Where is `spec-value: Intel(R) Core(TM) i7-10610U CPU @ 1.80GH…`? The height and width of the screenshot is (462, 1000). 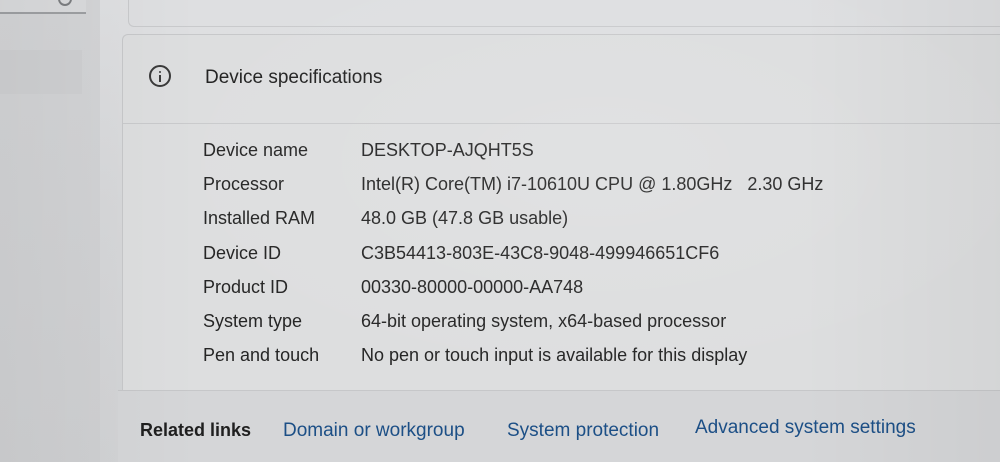
spec-value: Intel(R) Core(TM) i7-10610U CPU @ 1.80GH… is located at coordinates (592, 184).